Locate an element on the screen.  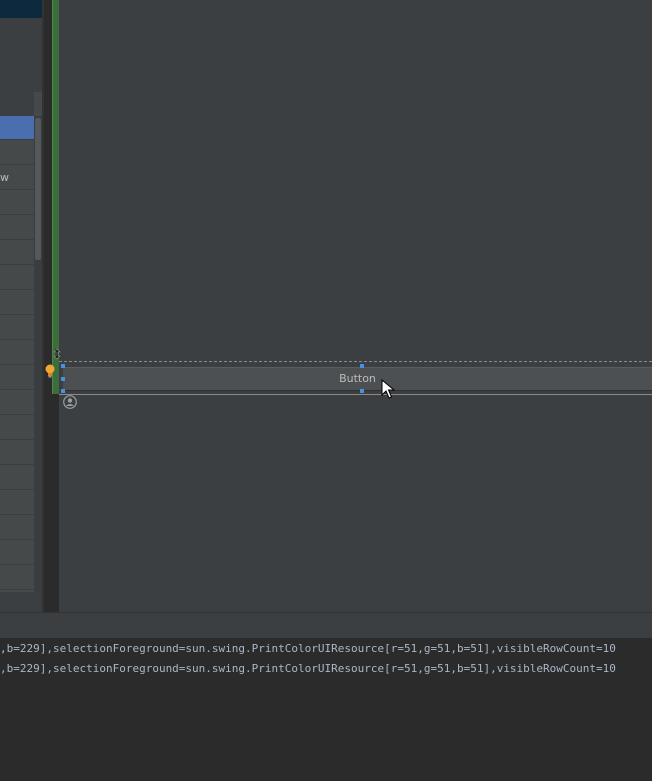
window-top-strip is located at coordinates (21, 9).